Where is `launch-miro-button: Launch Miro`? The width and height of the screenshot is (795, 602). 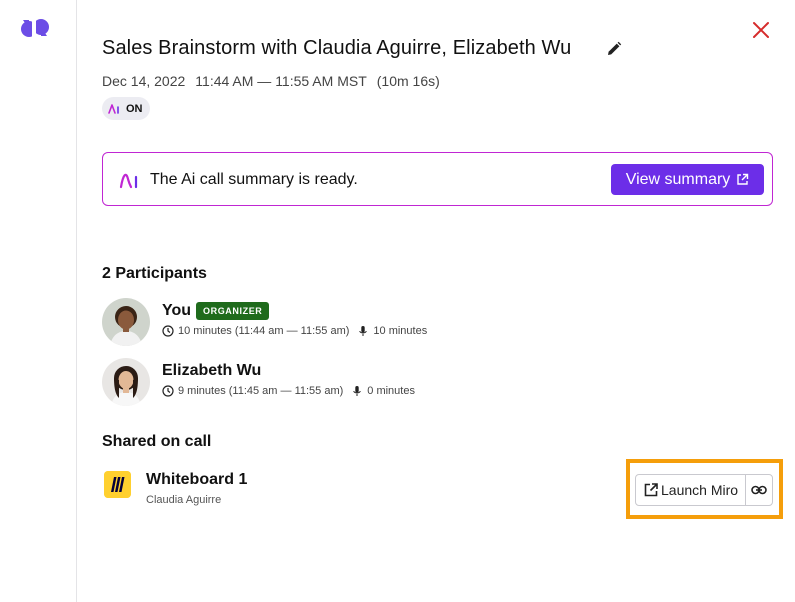 launch-miro-button: Launch Miro is located at coordinates (691, 490).